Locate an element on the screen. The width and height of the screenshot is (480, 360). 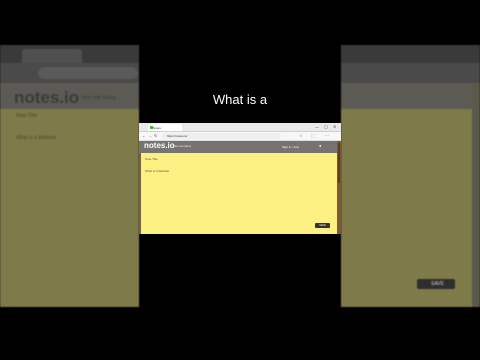
browser-tab: Notes is located at coordinates (165, 127).